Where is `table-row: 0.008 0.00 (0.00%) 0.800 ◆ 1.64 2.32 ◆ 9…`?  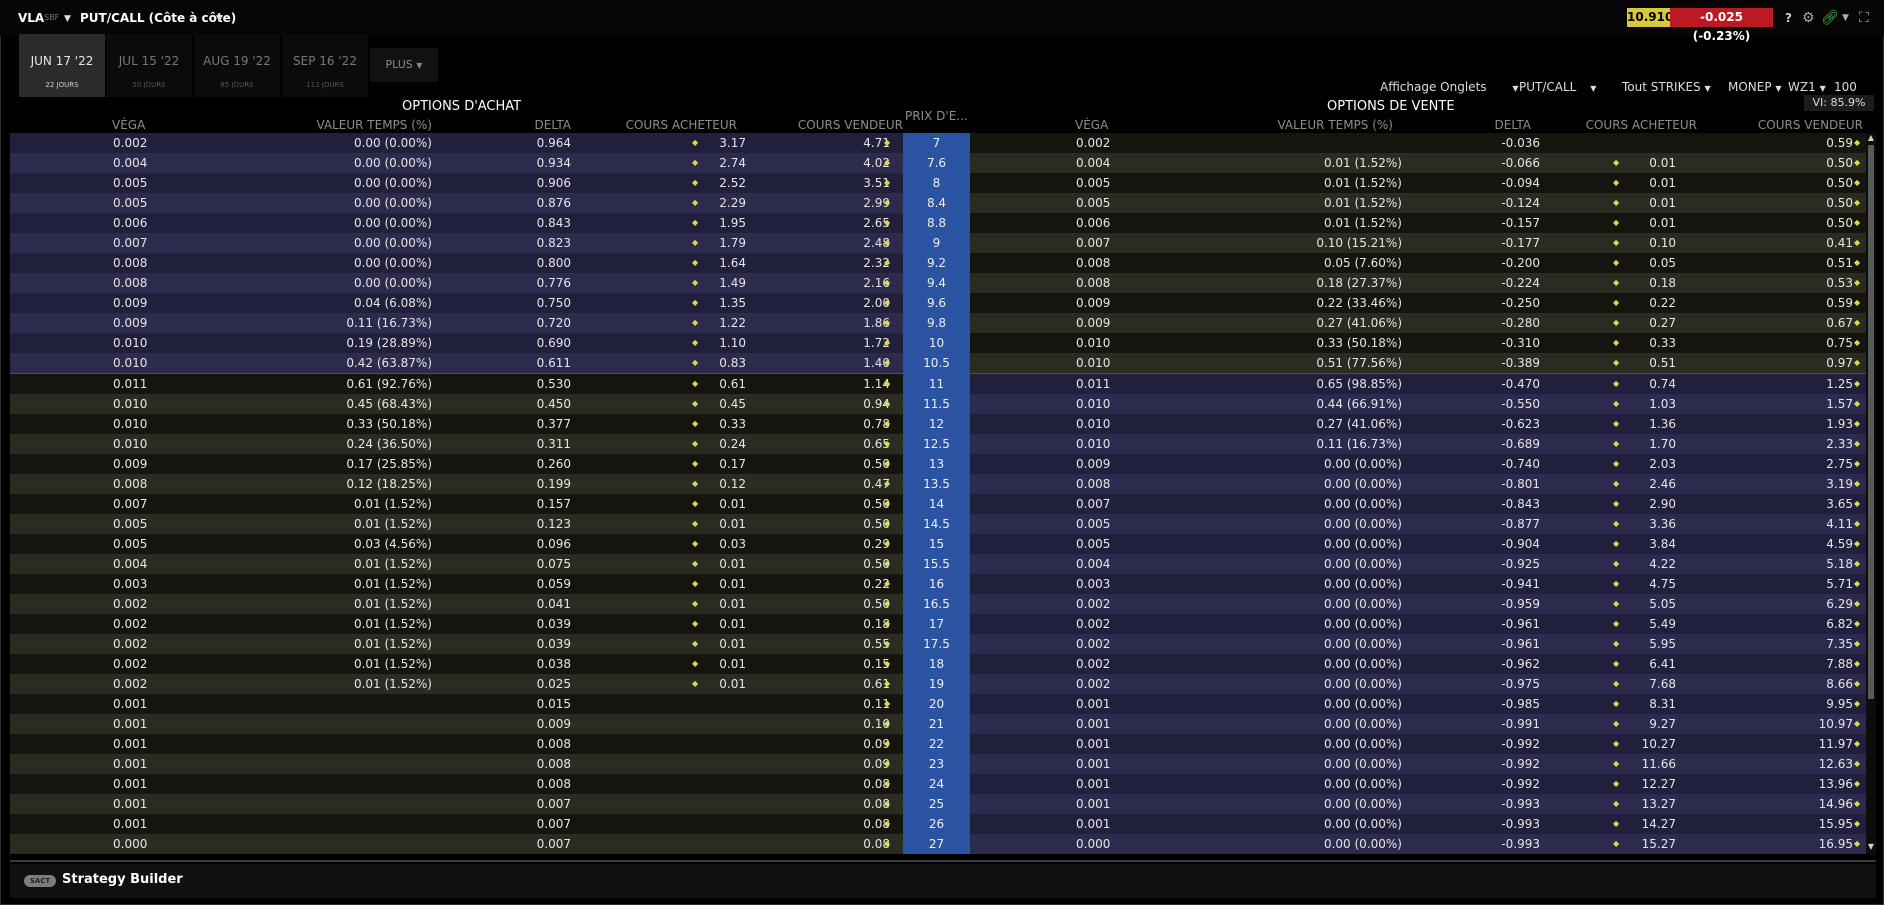 table-row: 0.008 0.00 (0.00%) 0.800 ◆ 1.64 2.32 ◆ 9… is located at coordinates (938, 263).